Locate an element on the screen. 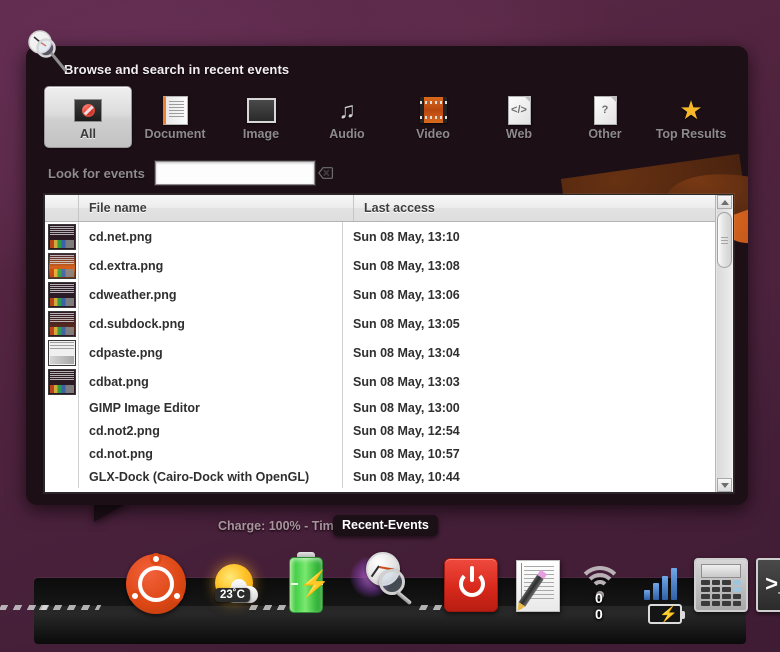 This screenshot has height=652, width=780. dock-item-calculator is located at coordinates (721, 585).